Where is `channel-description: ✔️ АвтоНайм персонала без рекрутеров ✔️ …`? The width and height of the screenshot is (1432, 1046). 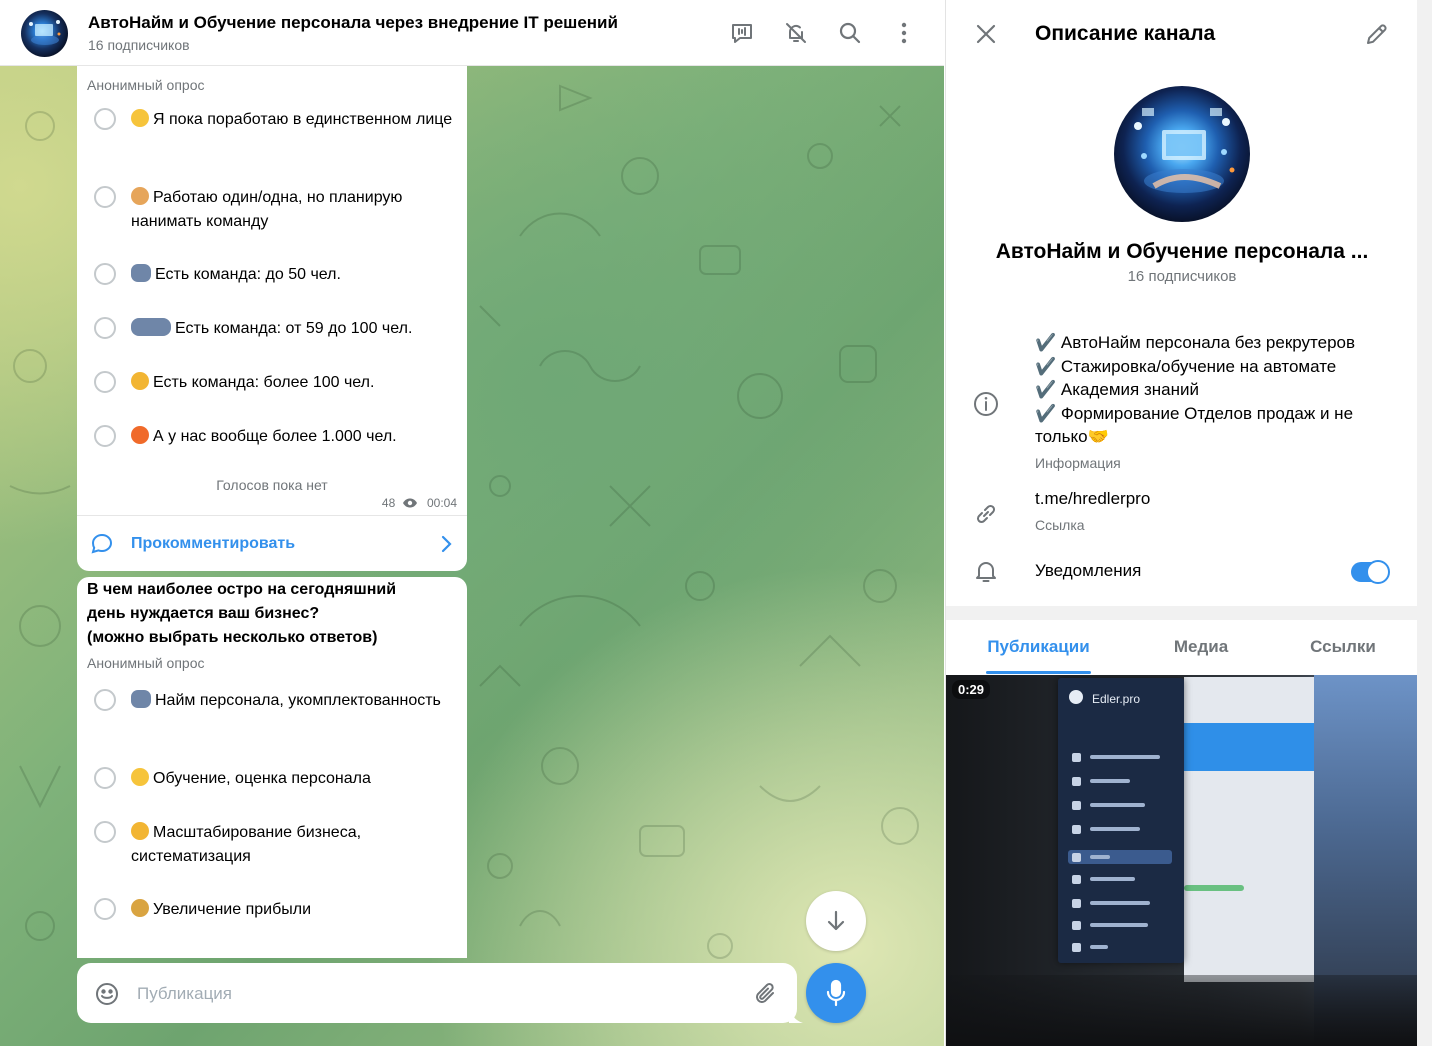 channel-description: ✔️ АвтоНайм персонала без рекрутеров ✔️ … is located at coordinates (1195, 390).